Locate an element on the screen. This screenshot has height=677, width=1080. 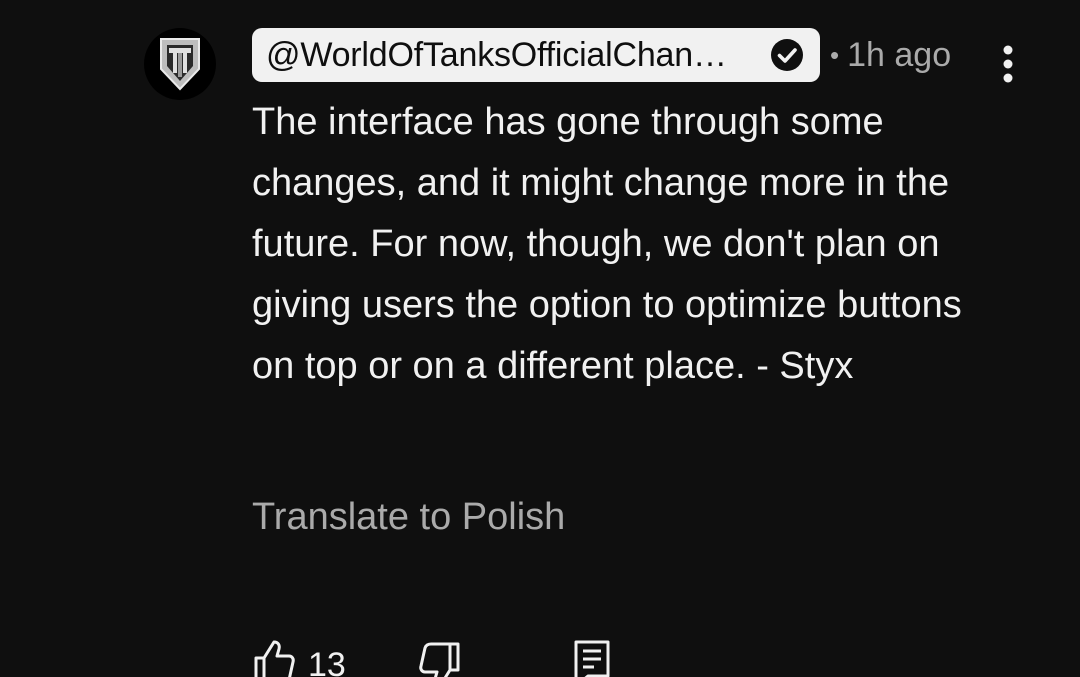
world-of-tanks-logo-icon is located at coordinates (180, 64).